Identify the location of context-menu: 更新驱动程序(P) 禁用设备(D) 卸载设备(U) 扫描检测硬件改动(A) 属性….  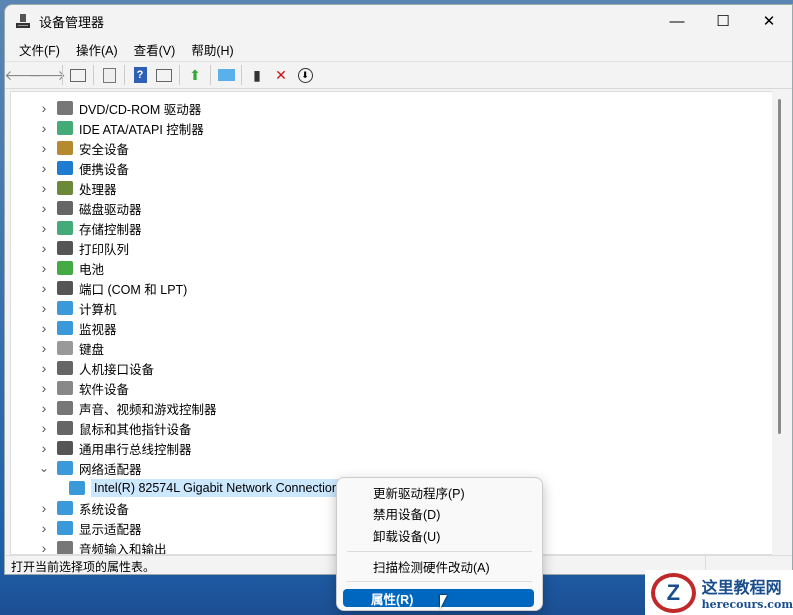
(439, 544).